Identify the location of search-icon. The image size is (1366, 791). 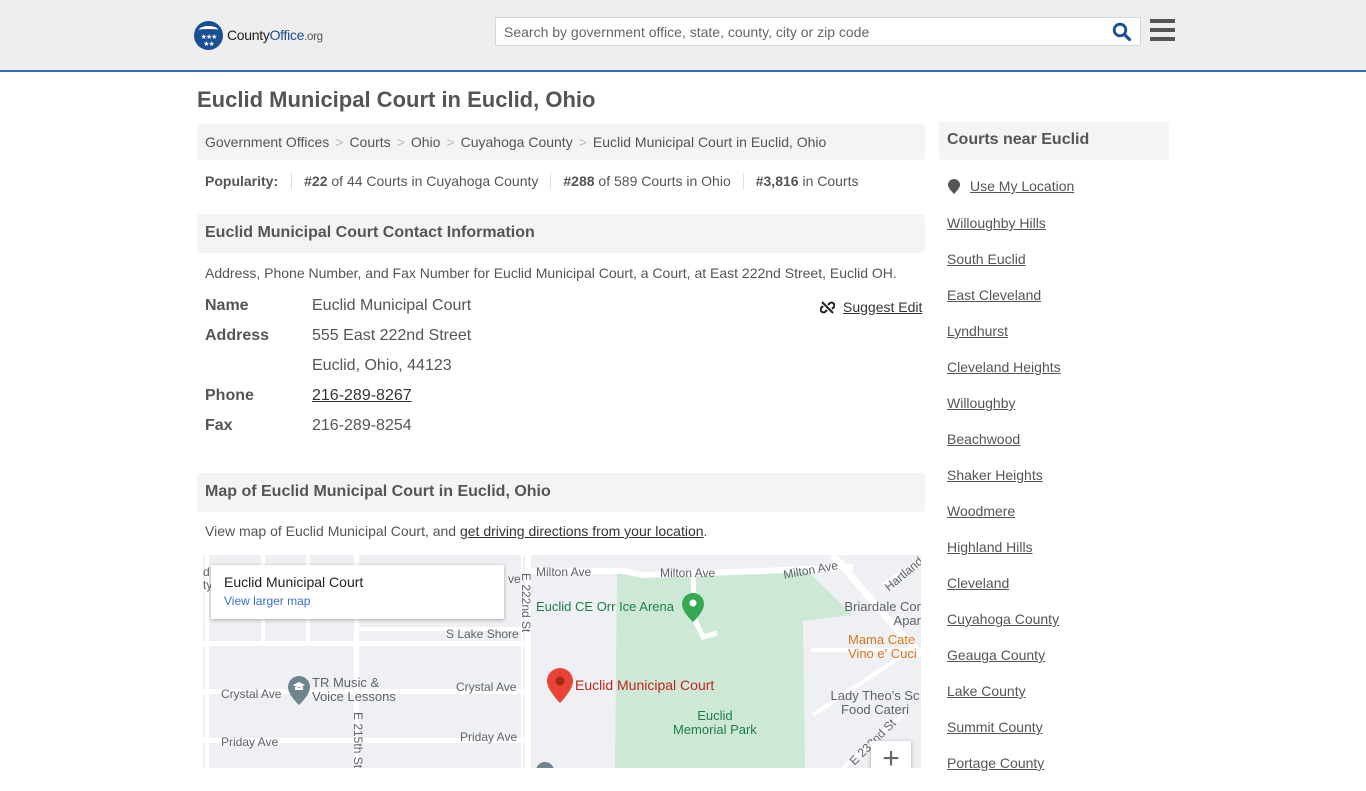
(1122, 32).